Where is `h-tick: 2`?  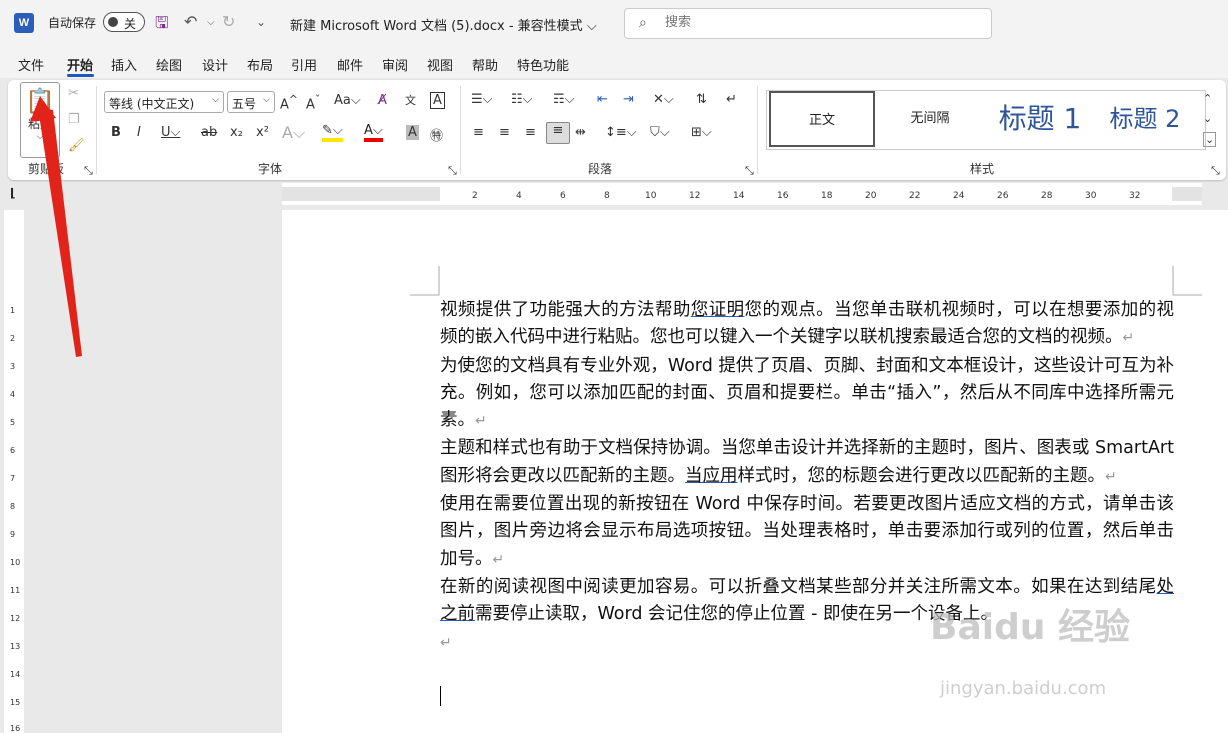 h-tick: 2 is located at coordinates (475, 196).